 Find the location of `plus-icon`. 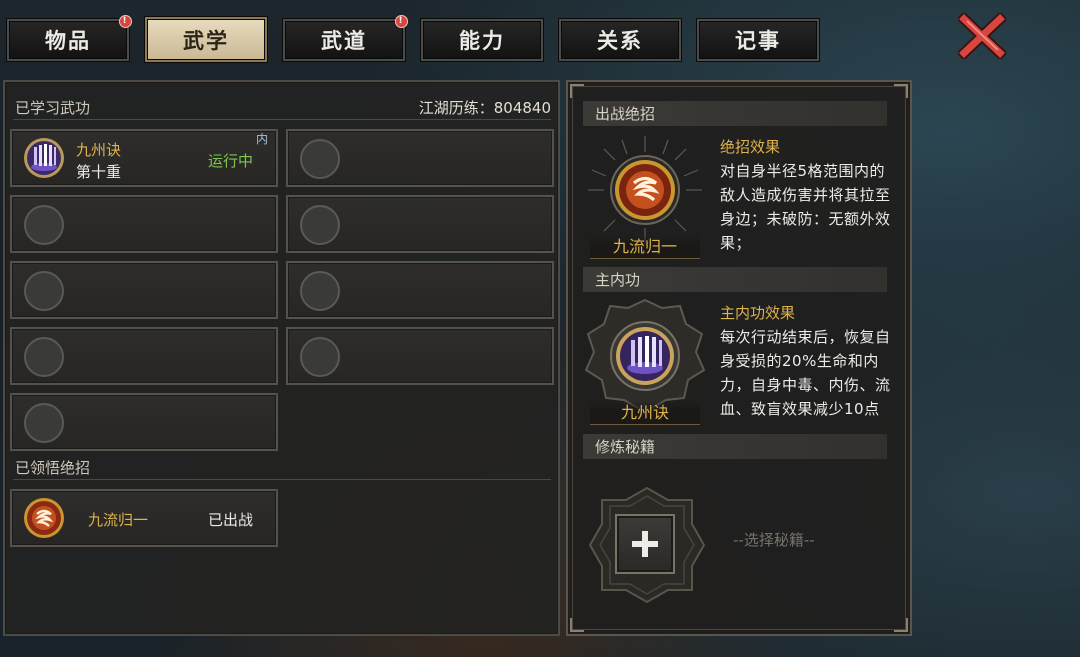

plus-icon is located at coordinates (645, 544).